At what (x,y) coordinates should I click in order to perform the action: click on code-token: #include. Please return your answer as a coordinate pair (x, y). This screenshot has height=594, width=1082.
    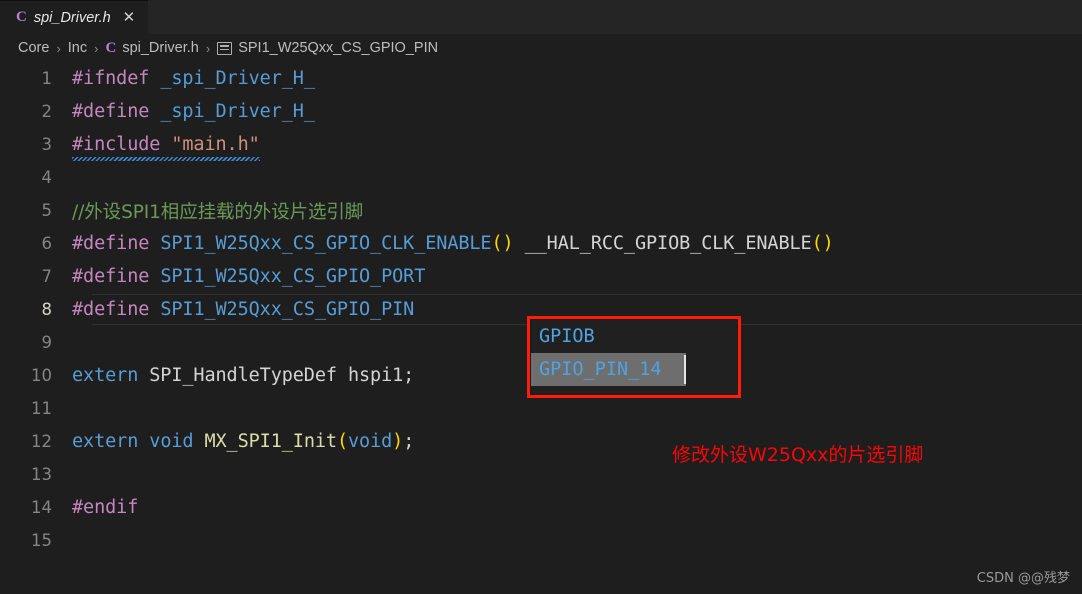
    Looking at the image, I should click on (116, 144).